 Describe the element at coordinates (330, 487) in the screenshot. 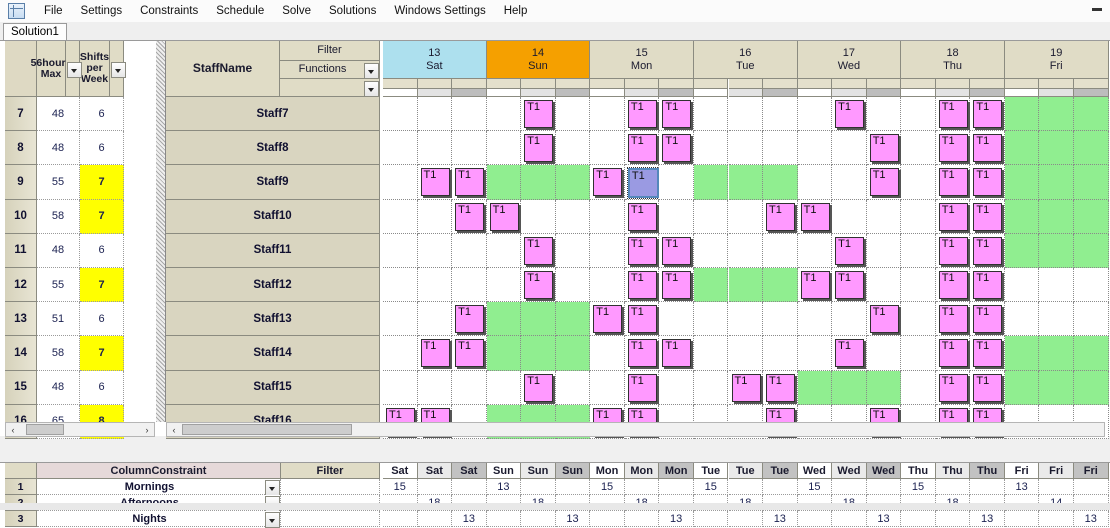

I see `constraint-filter-cell` at that location.